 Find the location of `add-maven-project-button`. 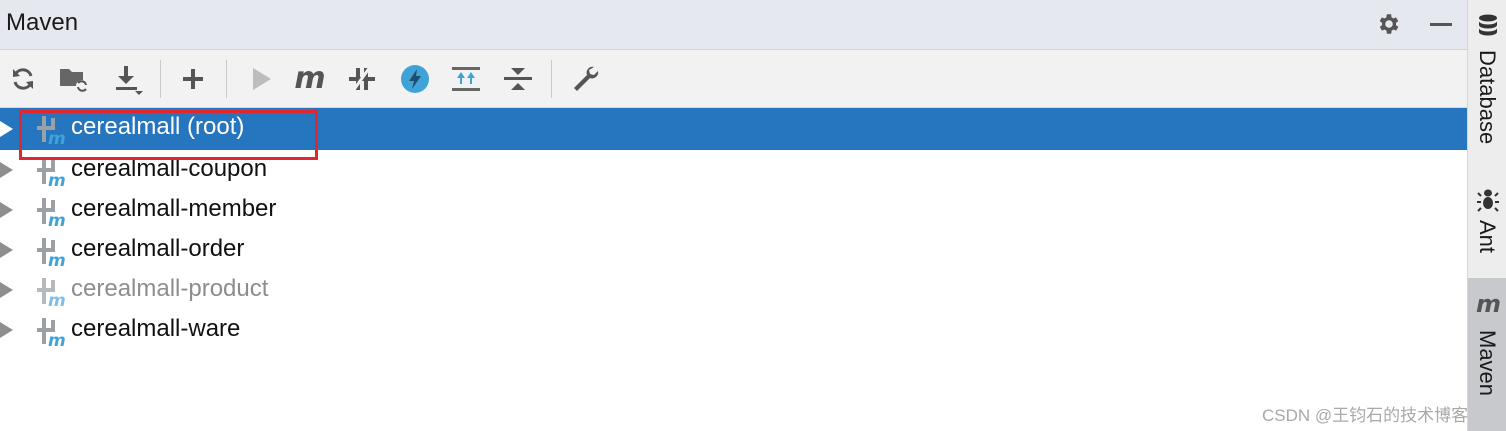

add-maven-project-button is located at coordinates (193, 79).